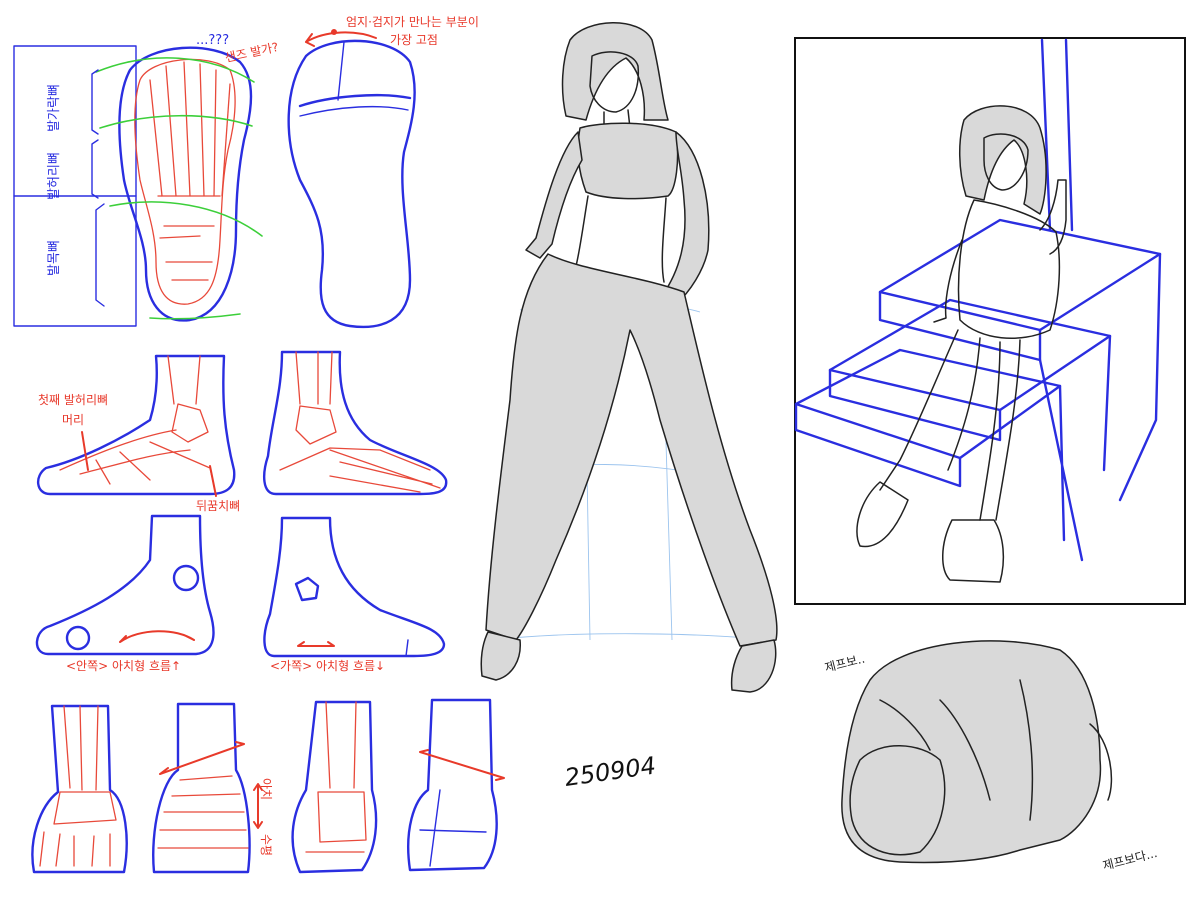 Image resolution: width=1200 pixels, height=900 pixels. Describe the element at coordinates (125, 585) in the screenshot. I see `inner-arch-outline` at that location.